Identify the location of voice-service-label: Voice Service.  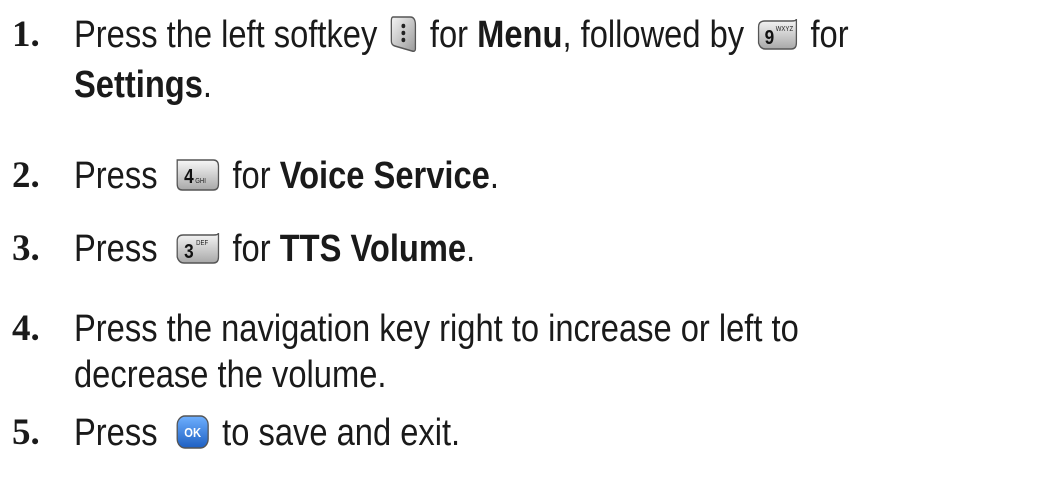
(384, 176).